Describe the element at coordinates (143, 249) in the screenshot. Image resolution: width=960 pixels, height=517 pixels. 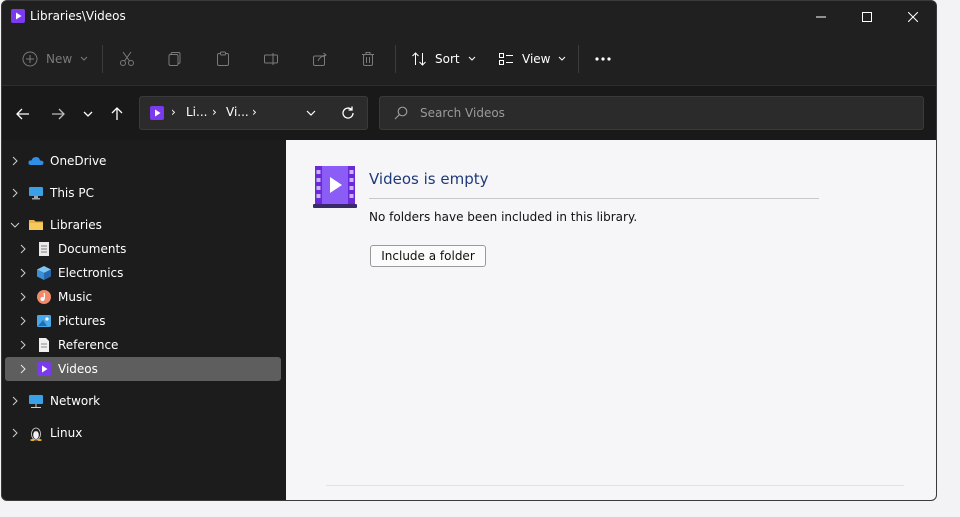
I see `sidebar-item-documents: Documents` at that location.